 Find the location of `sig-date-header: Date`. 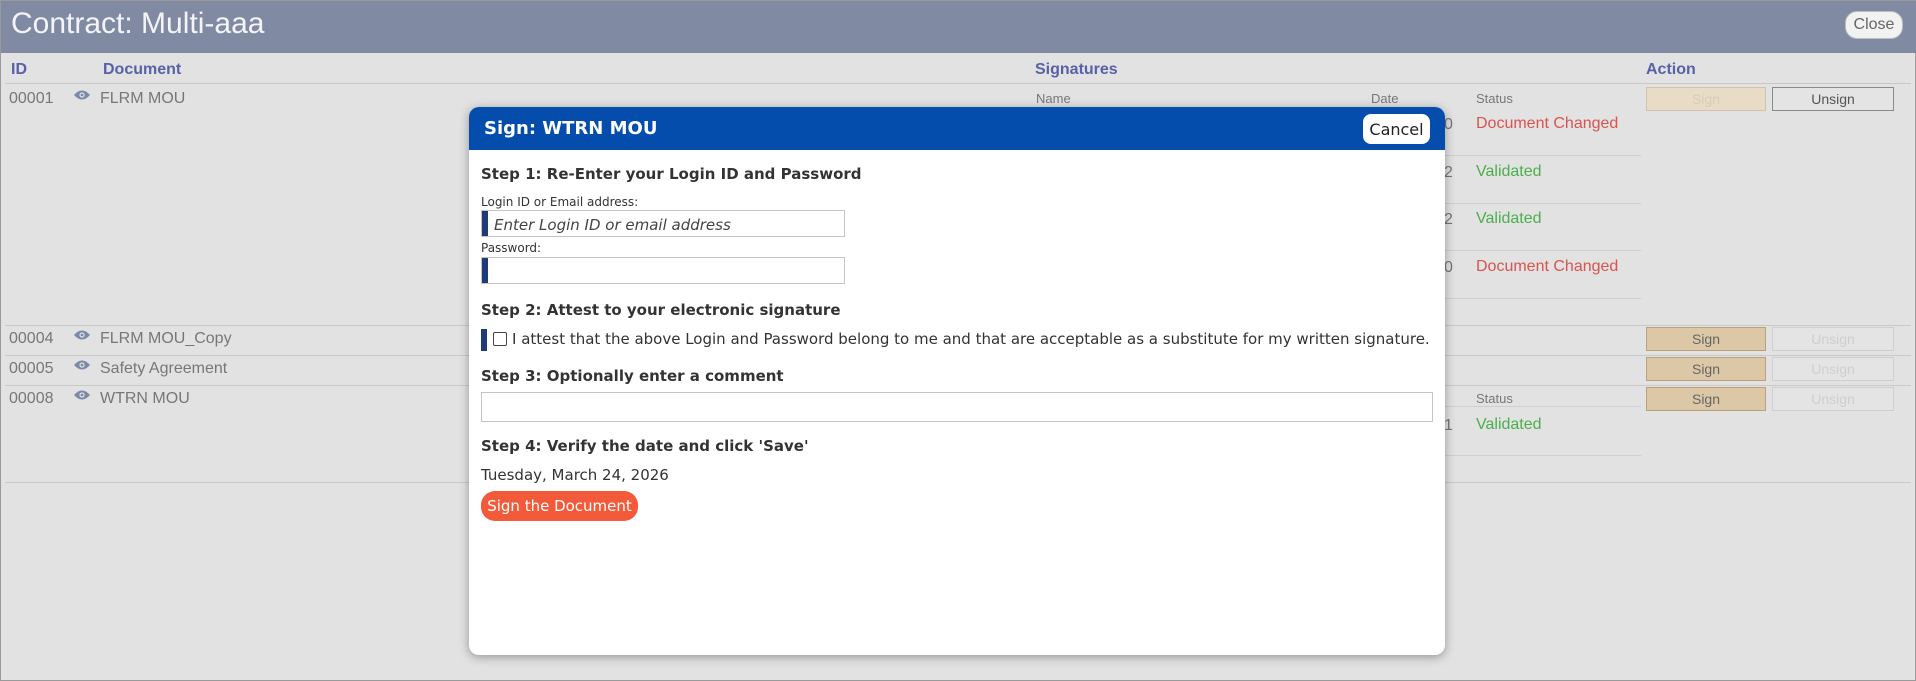

sig-date-header: Date is located at coordinates (1385, 98).